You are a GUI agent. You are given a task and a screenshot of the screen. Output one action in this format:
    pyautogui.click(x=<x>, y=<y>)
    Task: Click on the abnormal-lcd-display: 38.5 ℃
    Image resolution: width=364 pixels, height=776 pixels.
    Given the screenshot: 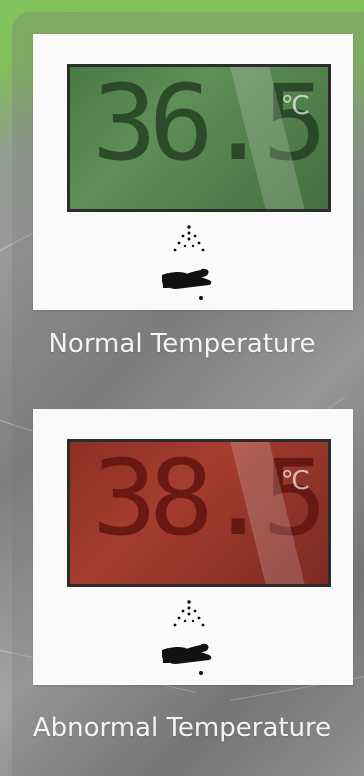 What is the action you would take?
    pyautogui.click(x=199, y=513)
    